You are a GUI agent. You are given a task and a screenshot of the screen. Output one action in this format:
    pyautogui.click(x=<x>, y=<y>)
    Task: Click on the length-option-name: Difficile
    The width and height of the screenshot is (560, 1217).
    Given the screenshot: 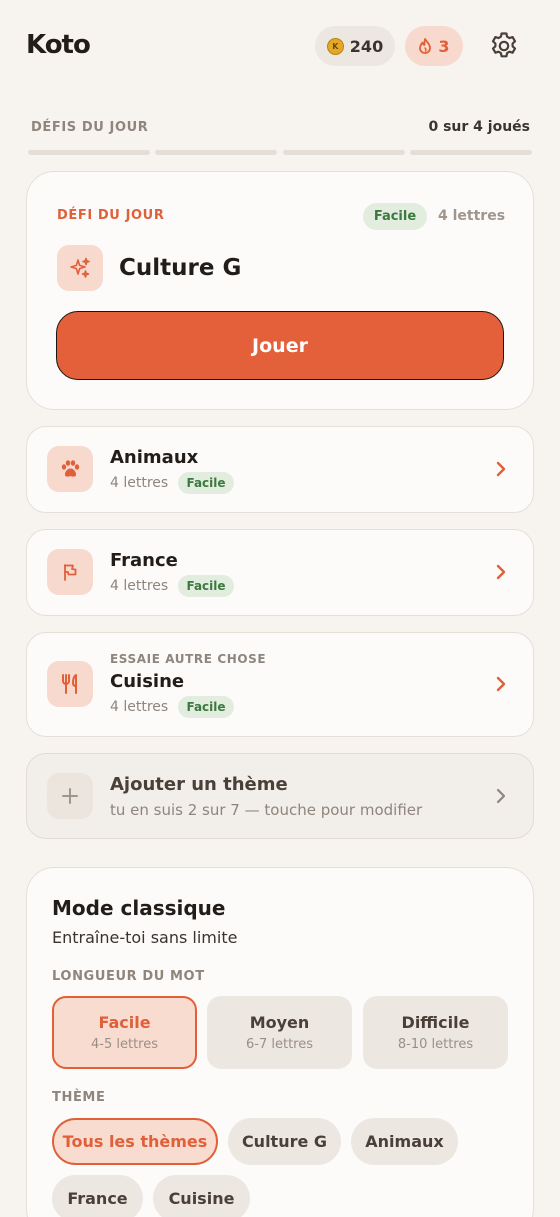 What is the action you would take?
    pyautogui.click(x=435, y=1022)
    